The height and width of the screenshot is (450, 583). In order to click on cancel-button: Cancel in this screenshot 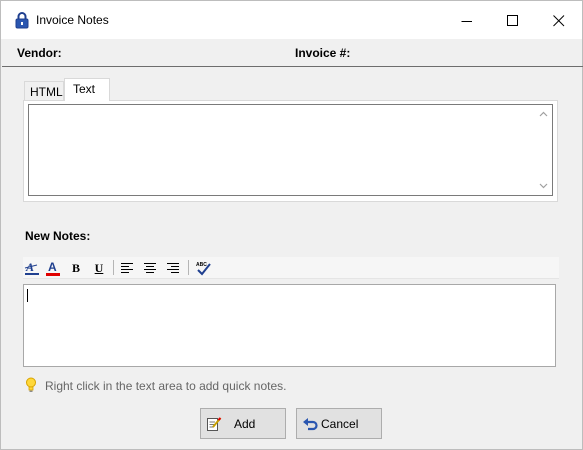, I will do `click(339, 423)`.